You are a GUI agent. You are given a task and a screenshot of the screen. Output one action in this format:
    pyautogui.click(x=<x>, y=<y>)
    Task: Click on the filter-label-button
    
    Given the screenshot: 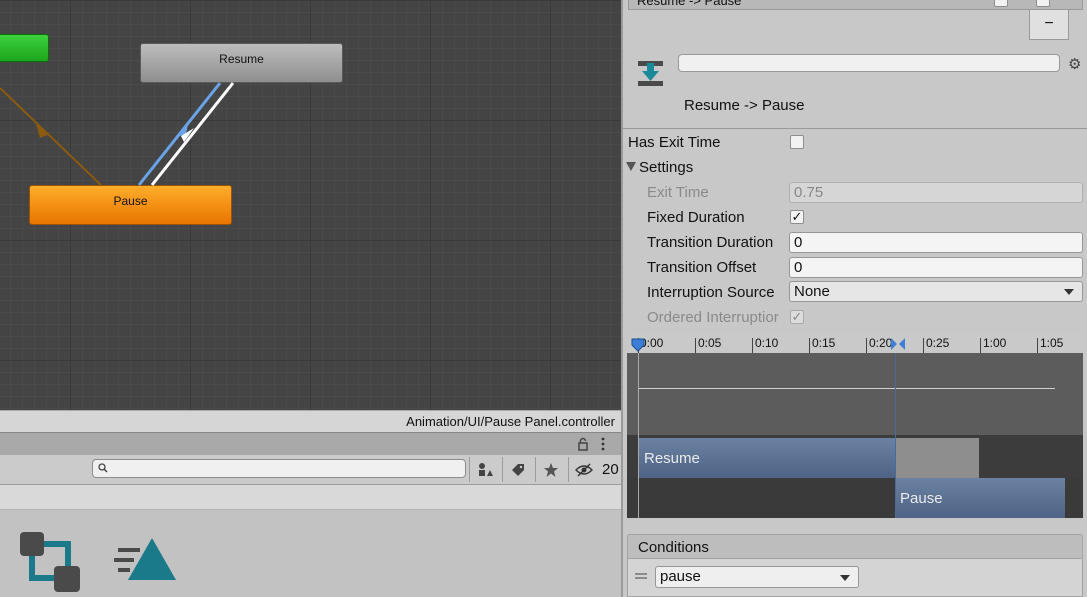 What is the action you would take?
    pyautogui.click(x=517, y=469)
    